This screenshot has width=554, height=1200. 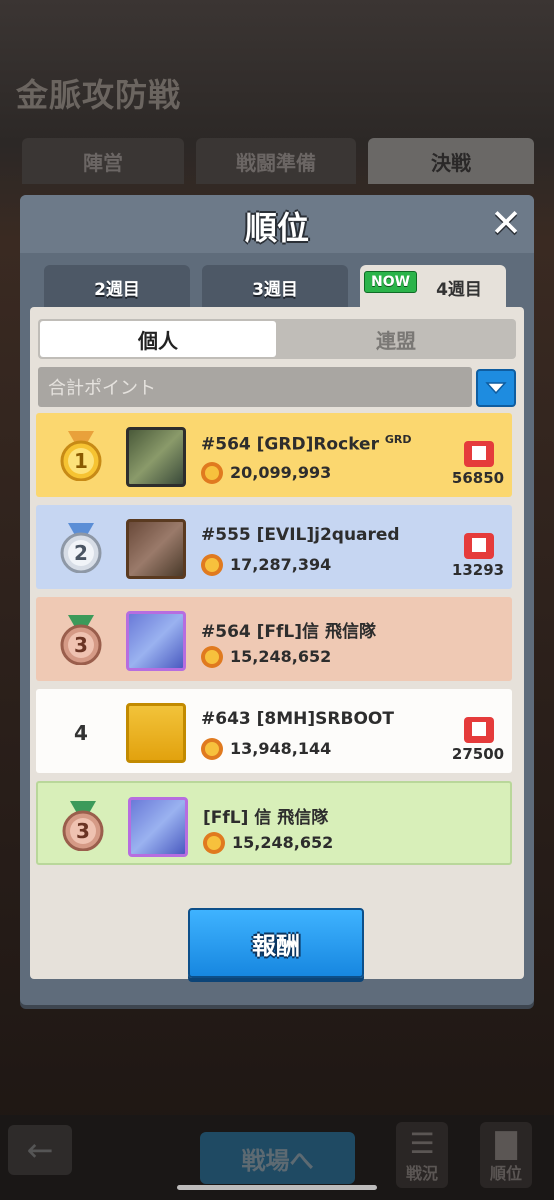 What do you see at coordinates (391, 282) in the screenshot?
I see `now-badge: NOW` at bounding box center [391, 282].